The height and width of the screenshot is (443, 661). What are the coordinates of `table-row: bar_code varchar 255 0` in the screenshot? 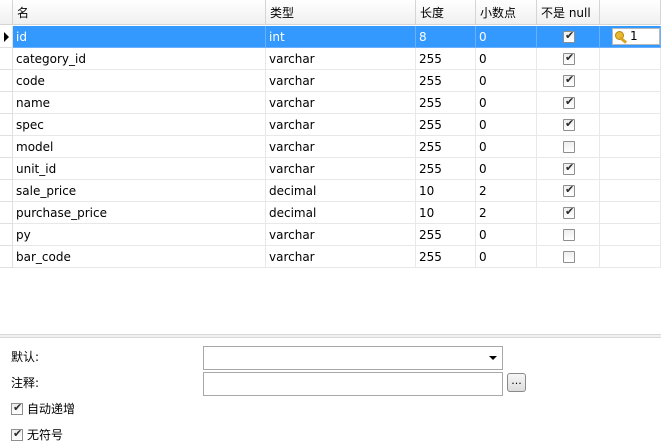 It's located at (330, 257).